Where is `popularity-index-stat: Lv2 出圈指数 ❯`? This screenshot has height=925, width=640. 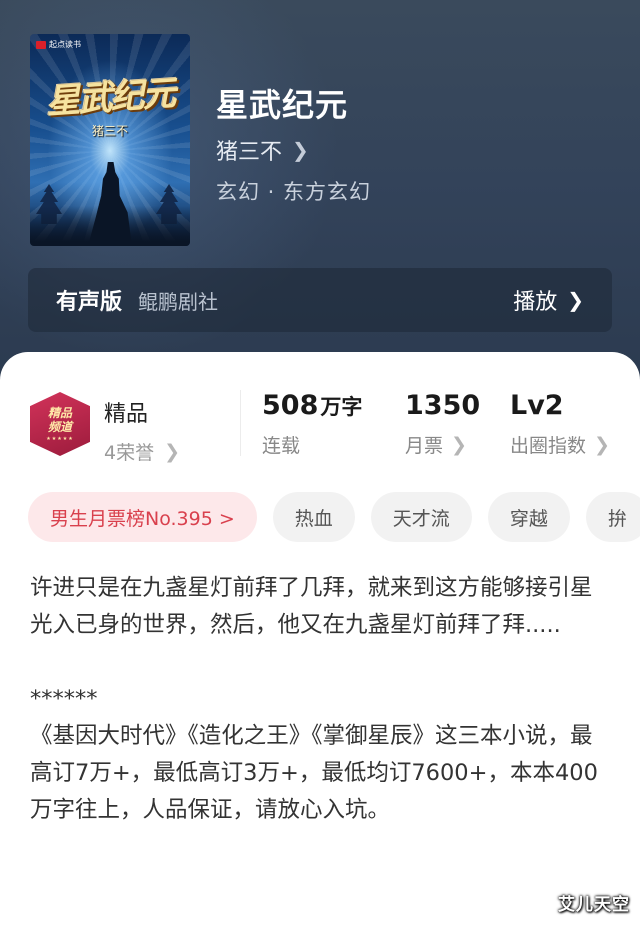 popularity-index-stat: Lv2 出圈指数 ❯ is located at coordinates (560, 424).